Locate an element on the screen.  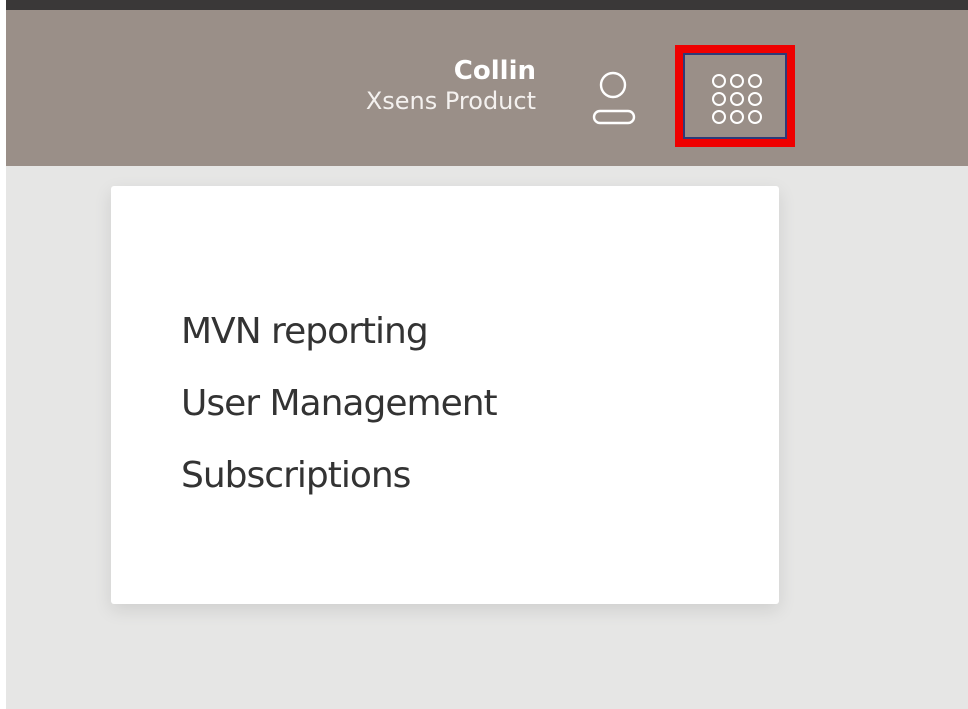
user-icon is located at coordinates (614, 98).